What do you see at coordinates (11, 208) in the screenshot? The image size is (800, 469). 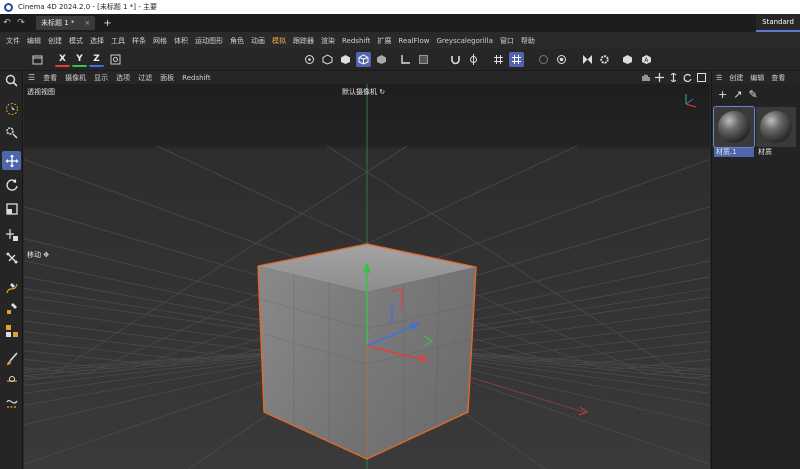 I see `scale-tool-icon` at bounding box center [11, 208].